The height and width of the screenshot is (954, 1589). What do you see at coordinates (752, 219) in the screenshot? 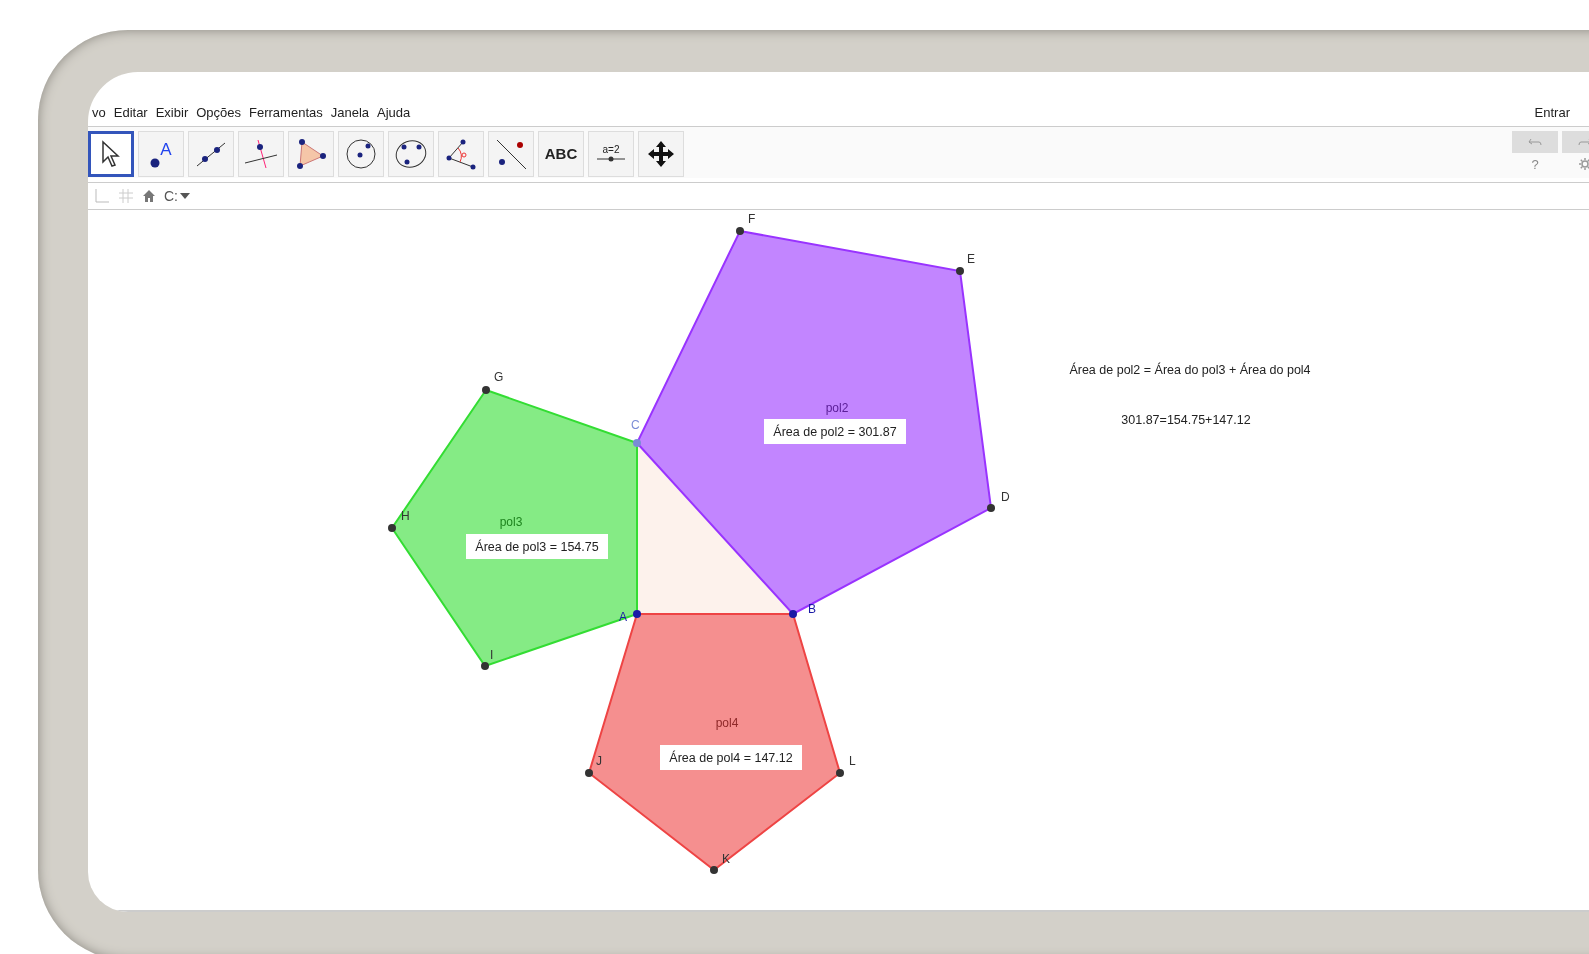
I see `point-label: F` at bounding box center [752, 219].